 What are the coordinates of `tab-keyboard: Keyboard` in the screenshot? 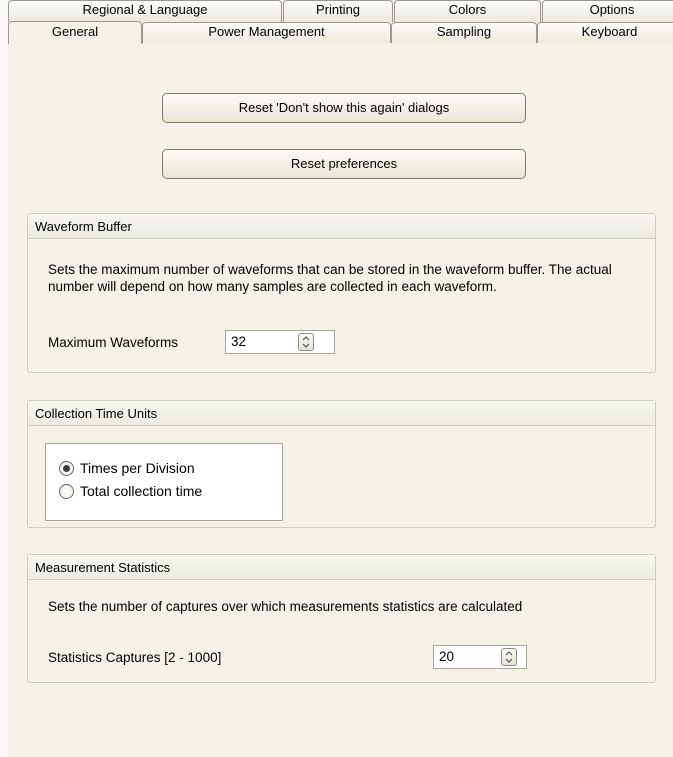 It's located at (605, 32).